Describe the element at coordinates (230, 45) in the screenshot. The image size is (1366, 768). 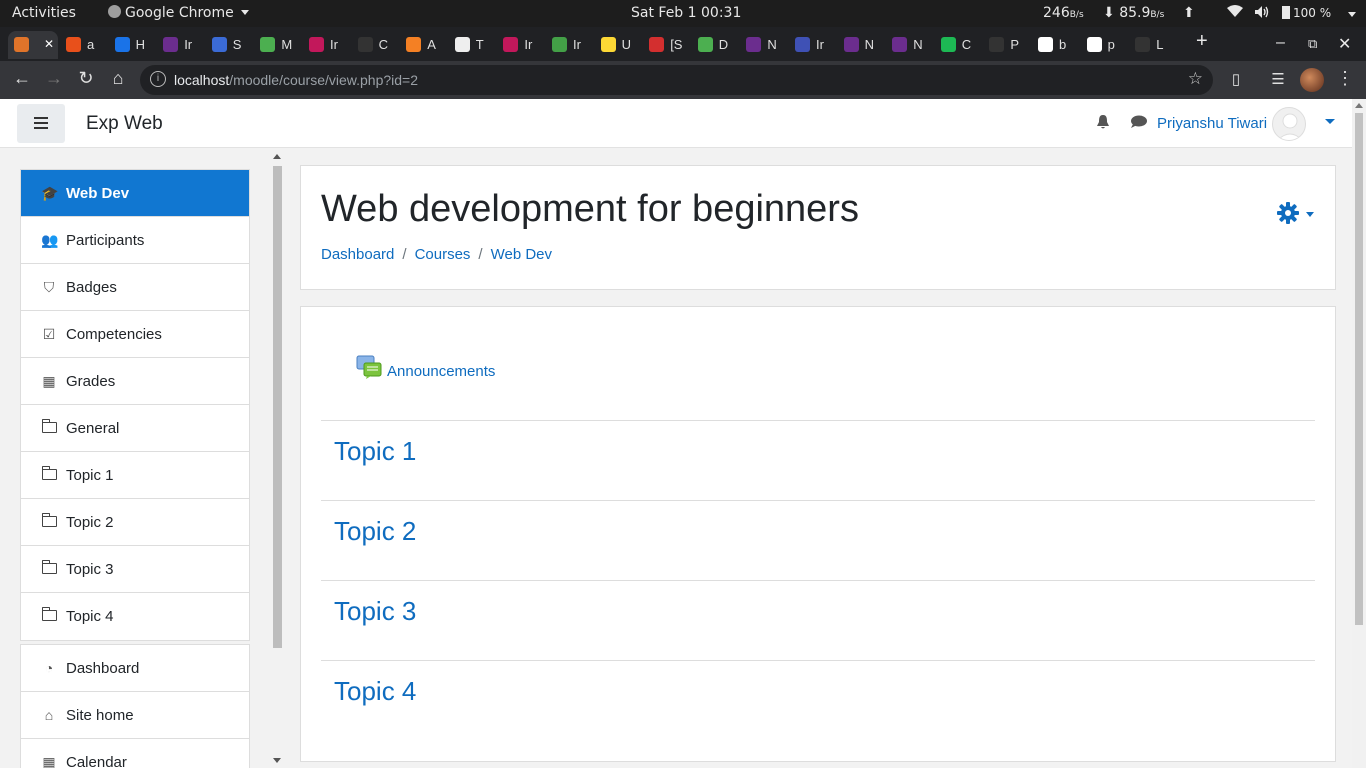
I see `browser-tab: S` at that location.